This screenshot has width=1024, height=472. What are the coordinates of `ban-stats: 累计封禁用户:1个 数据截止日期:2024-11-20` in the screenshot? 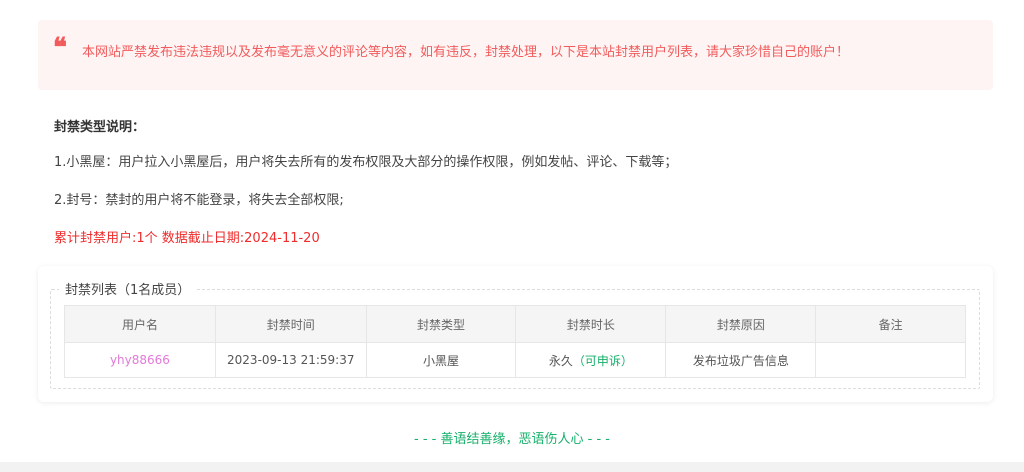 It's located at (187, 238).